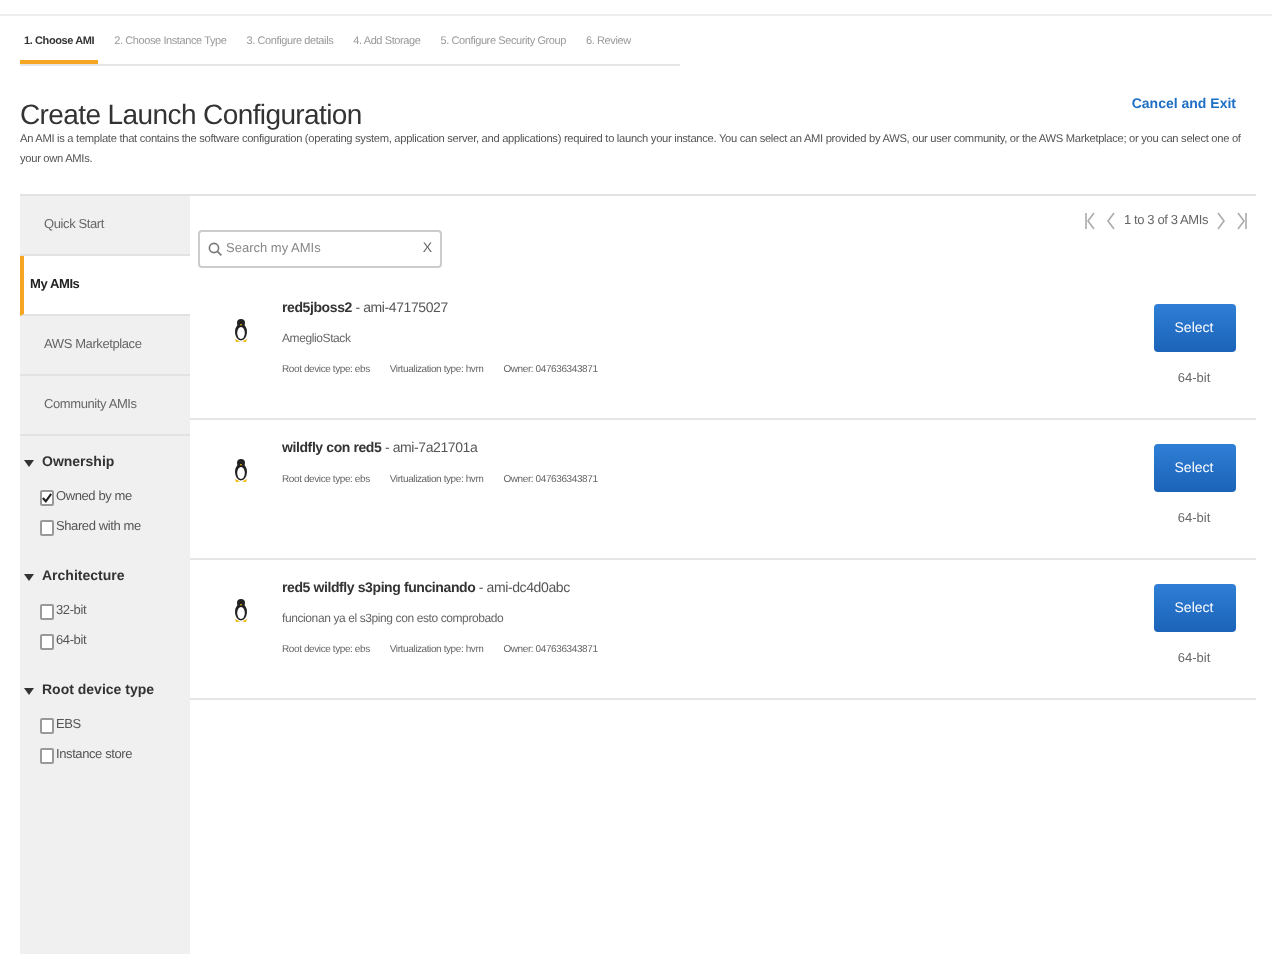 This screenshot has height=960, width=1272. I want to click on page-title: Create Launch Configuration, so click(191, 114).